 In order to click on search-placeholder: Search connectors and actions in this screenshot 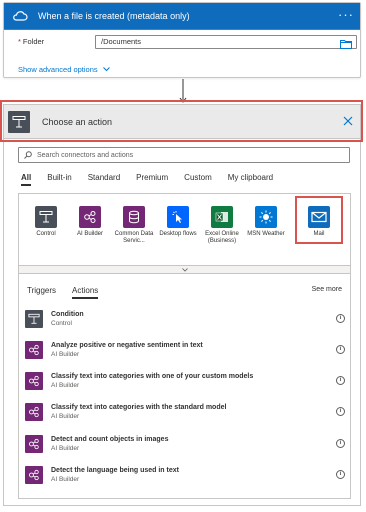, I will do `click(85, 155)`.